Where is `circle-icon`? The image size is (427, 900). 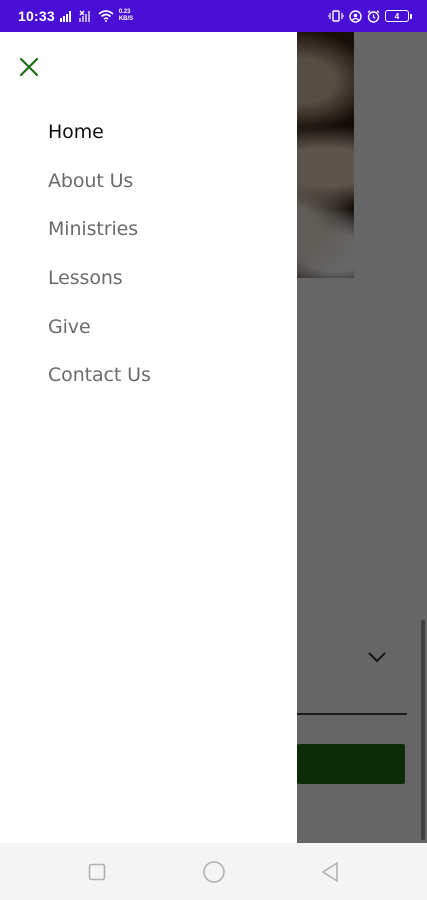 circle-icon is located at coordinates (214, 871).